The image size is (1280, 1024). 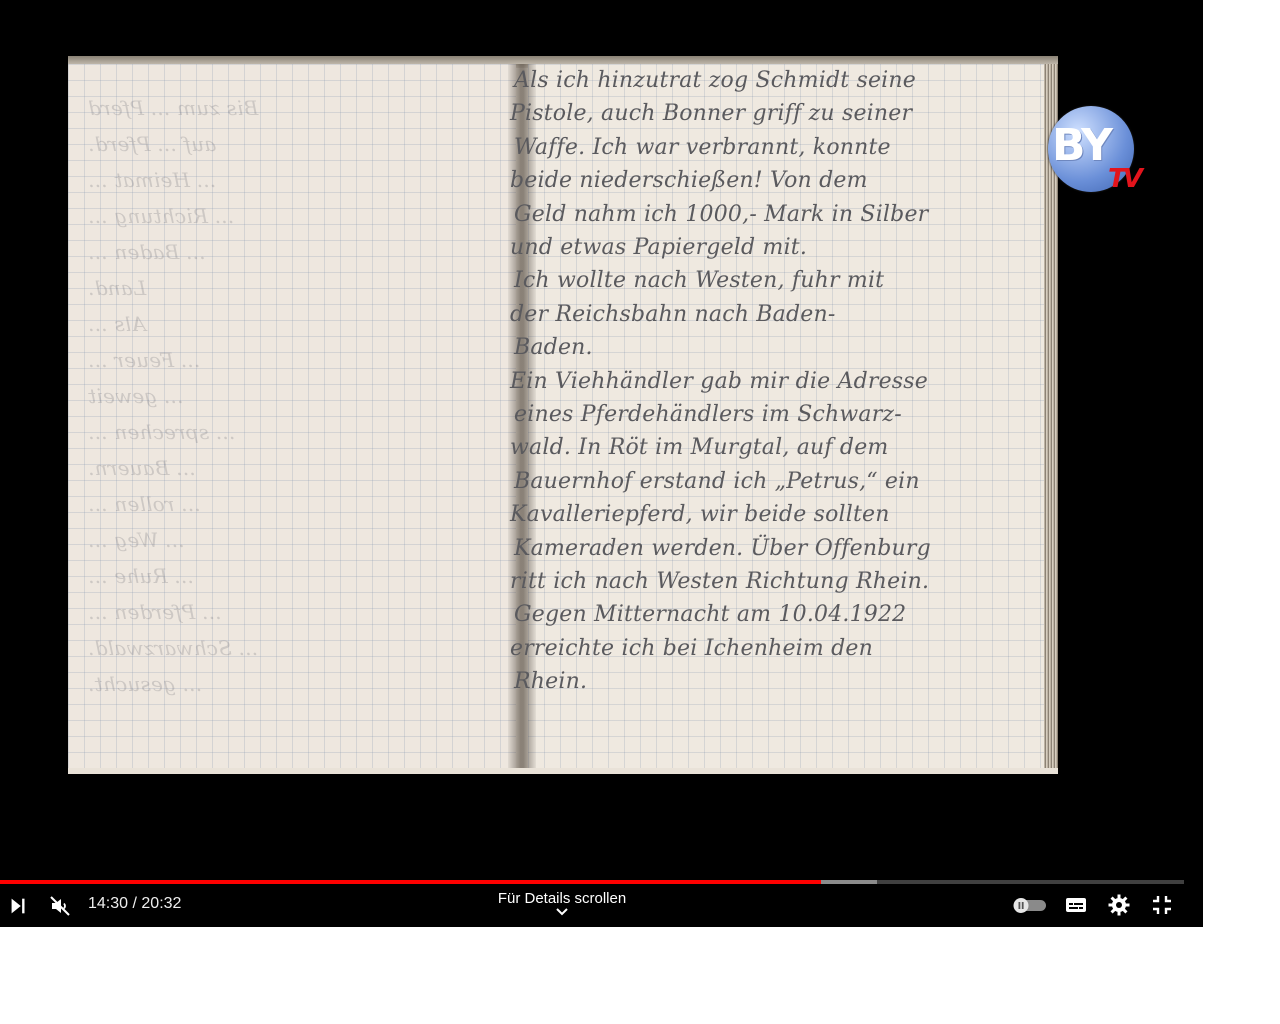 I want to click on exit-fullscreen-button, so click(x=1162, y=905).